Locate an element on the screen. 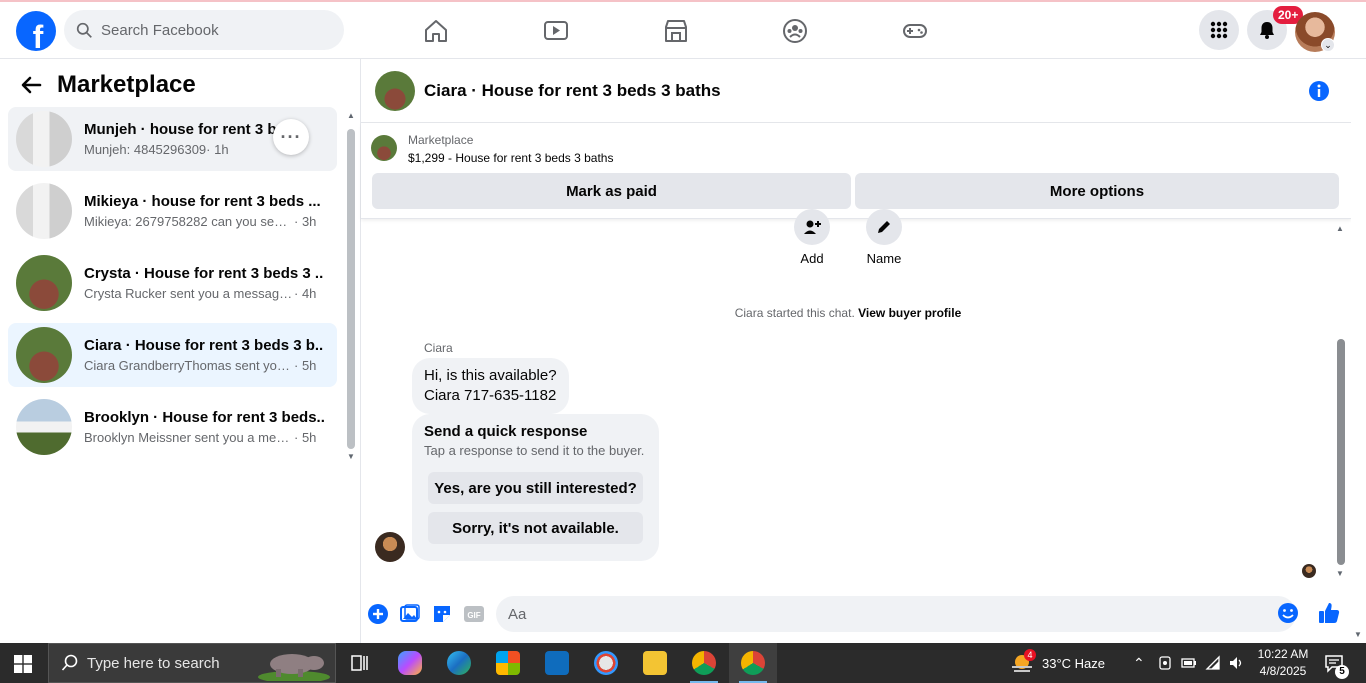 This screenshot has height=683, width=1366. task-view-icon is located at coordinates (359, 663).